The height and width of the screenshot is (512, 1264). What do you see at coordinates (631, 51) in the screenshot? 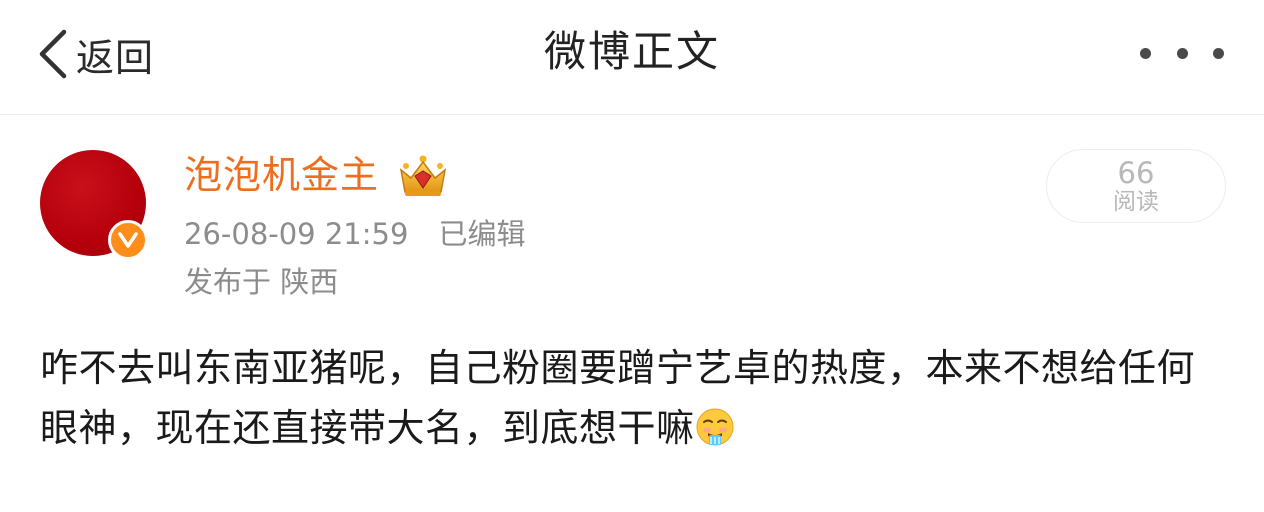
I see `page-title: 微博正文` at bounding box center [631, 51].